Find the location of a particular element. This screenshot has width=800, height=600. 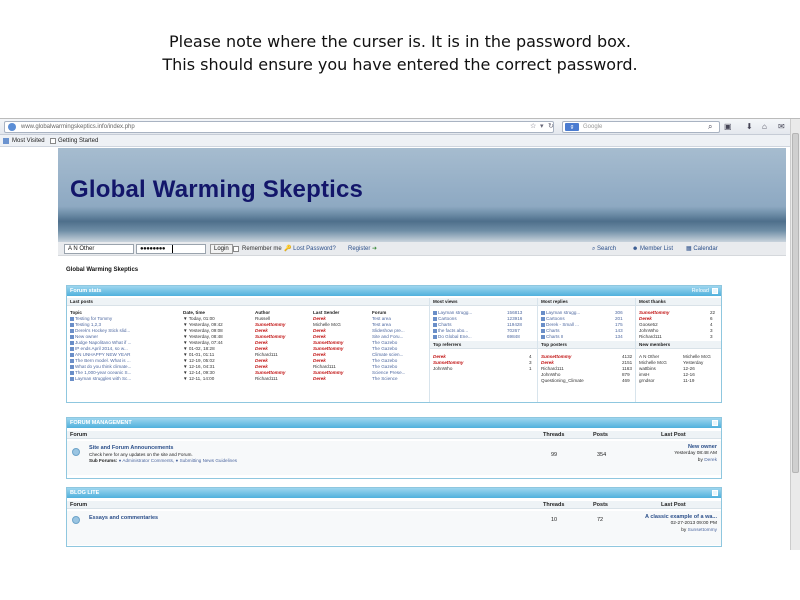

author-link: Richard111 is located at coordinates (266, 378).